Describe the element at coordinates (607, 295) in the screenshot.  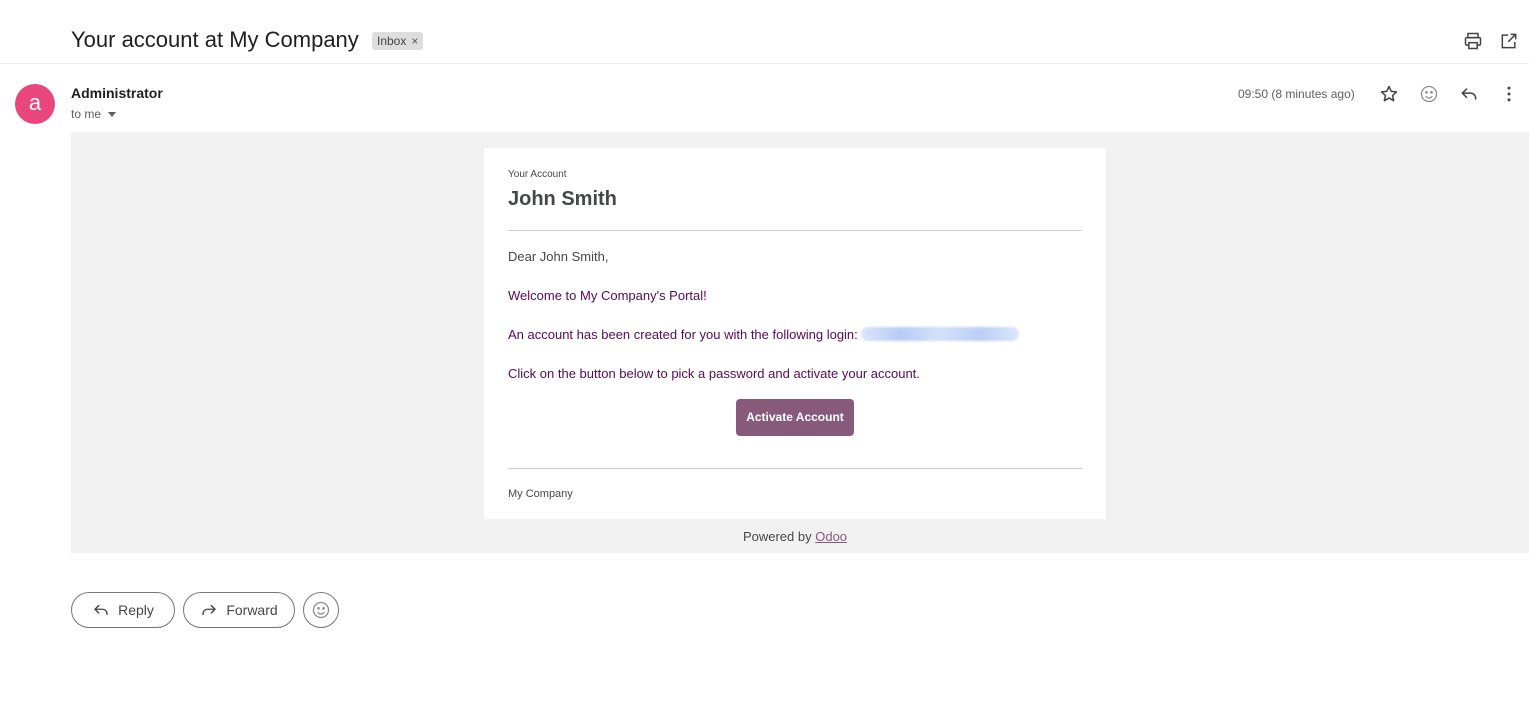
I see `welcome-text: Welcome to My Company's Portal!` at that location.